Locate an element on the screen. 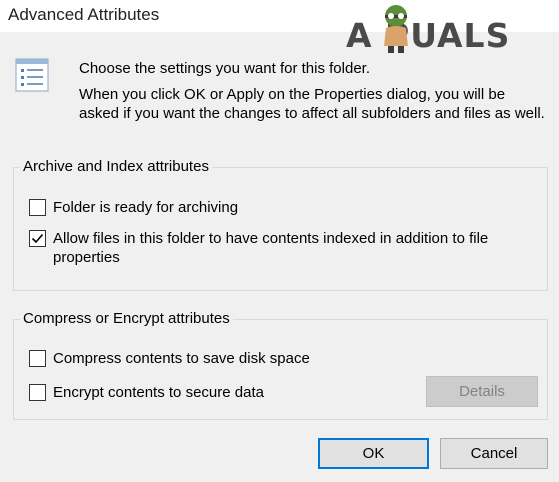  compress-label: Compress contents to save disk space is located at coordinates (181, 358).